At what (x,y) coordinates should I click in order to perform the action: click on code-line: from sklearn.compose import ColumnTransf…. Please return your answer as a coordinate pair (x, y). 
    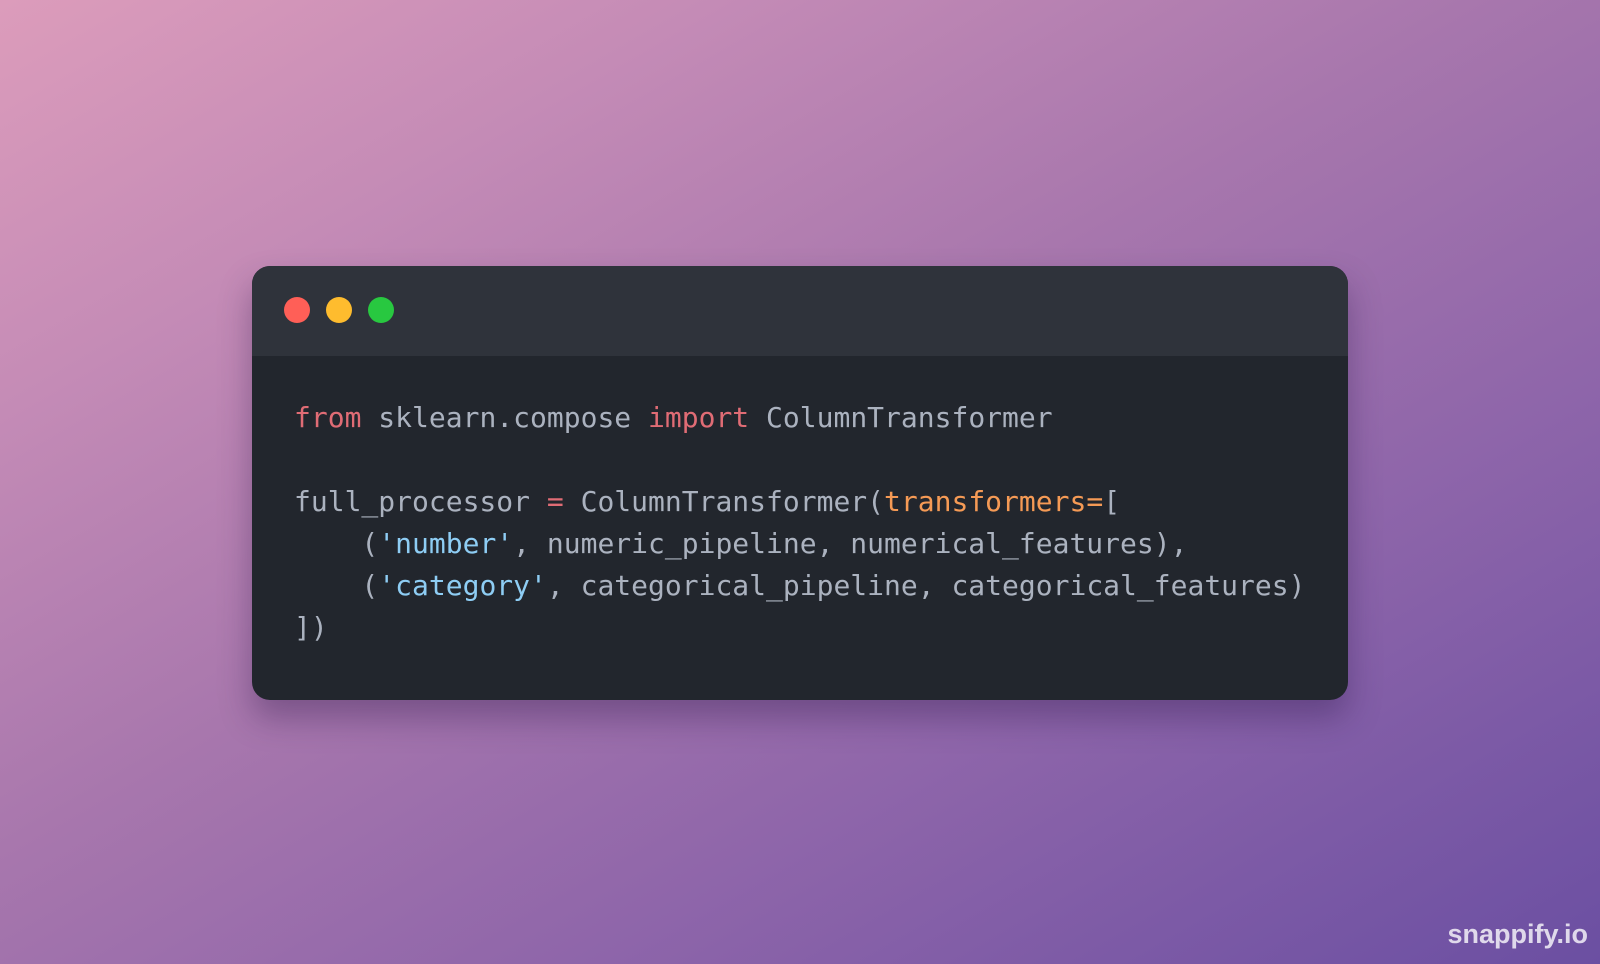
    Looking at the image, I should click on (799, 418).